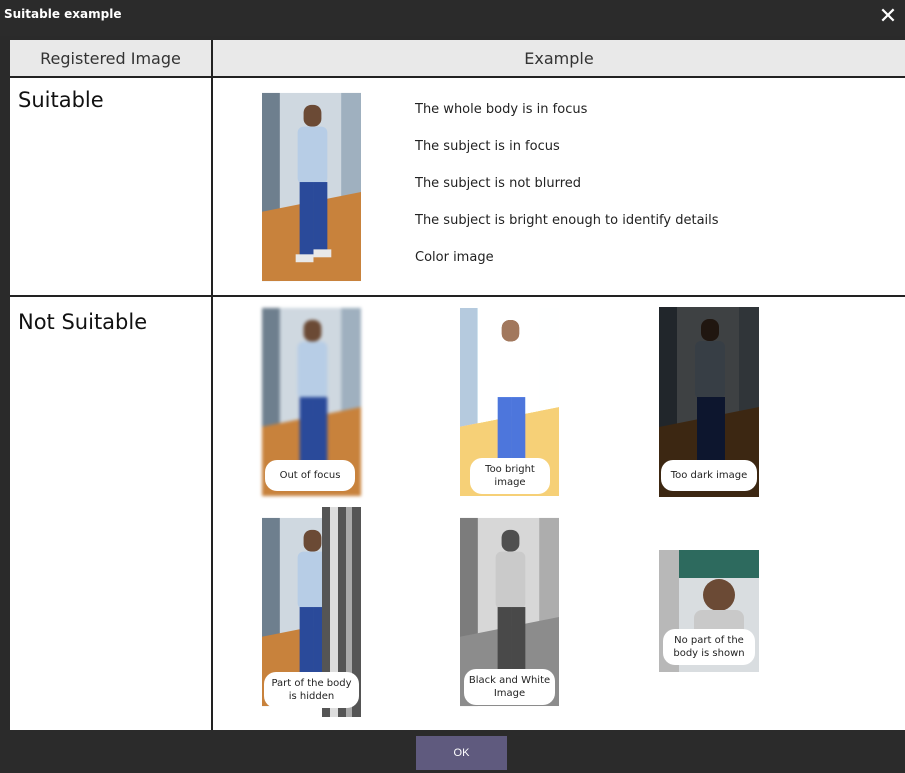  Describe the element at coordinates (212, 385) in the screenshot. I see `column-divider` at that location.